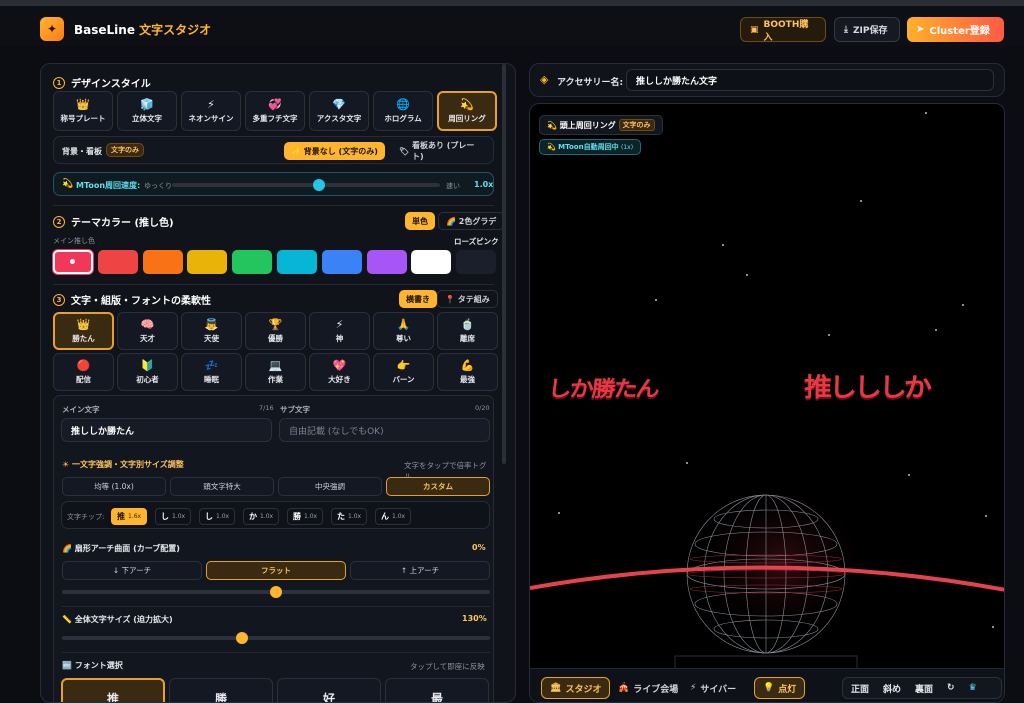 Image resolution: width=1024 pixels, height=703 pixels. I want to click on emphasis-tab: 頭文字特大, so click(222, 486).